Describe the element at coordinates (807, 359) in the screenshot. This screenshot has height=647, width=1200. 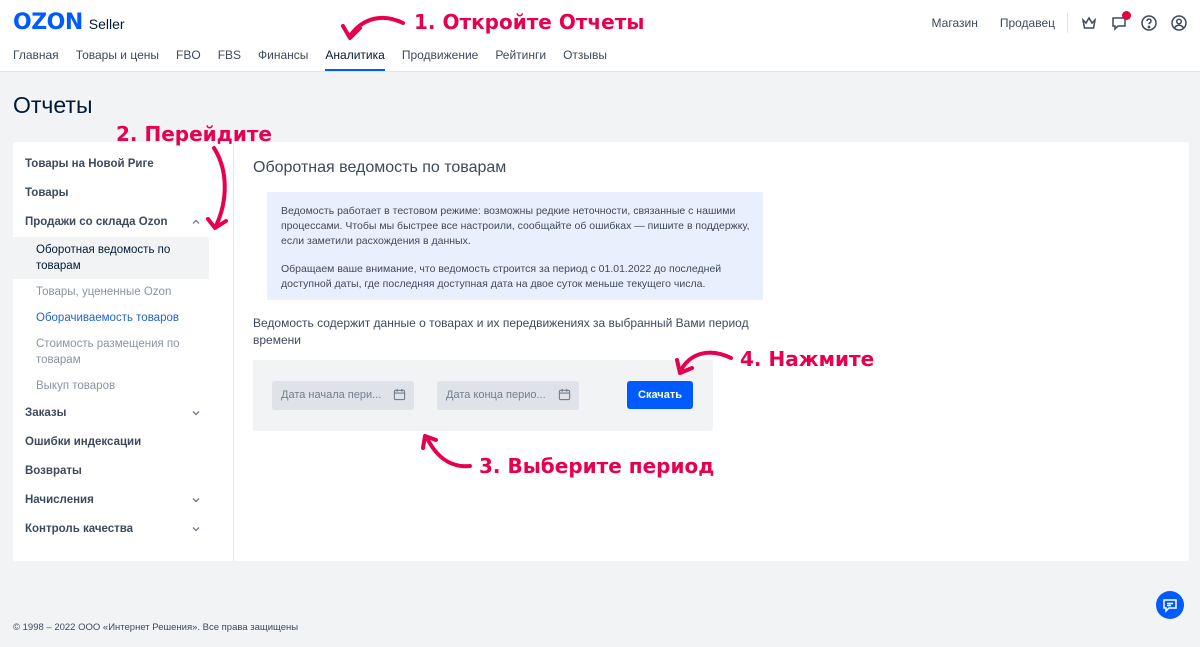
I see `annotation-step-4: 4. Нажмите` at that location.